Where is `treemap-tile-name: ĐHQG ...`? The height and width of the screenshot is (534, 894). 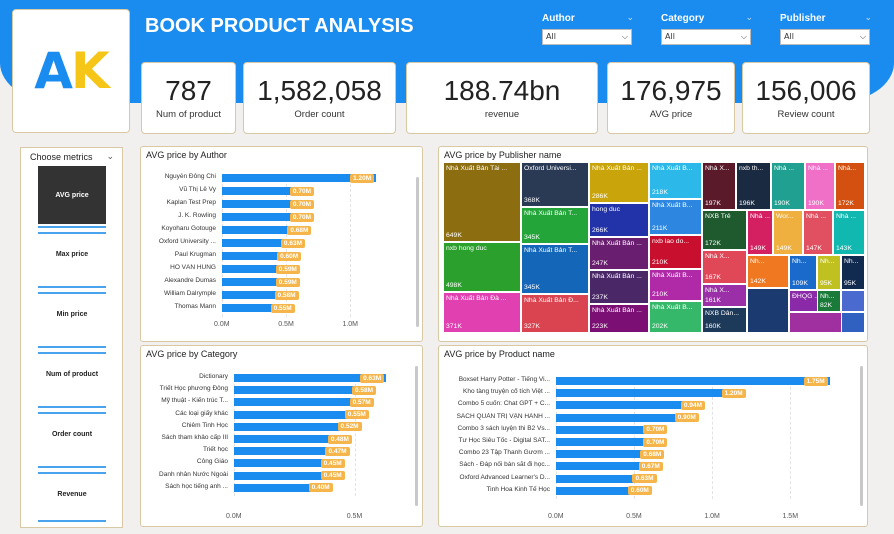
treemap-tile-name: ĐHQG ... is located at coordinates (806, 296).